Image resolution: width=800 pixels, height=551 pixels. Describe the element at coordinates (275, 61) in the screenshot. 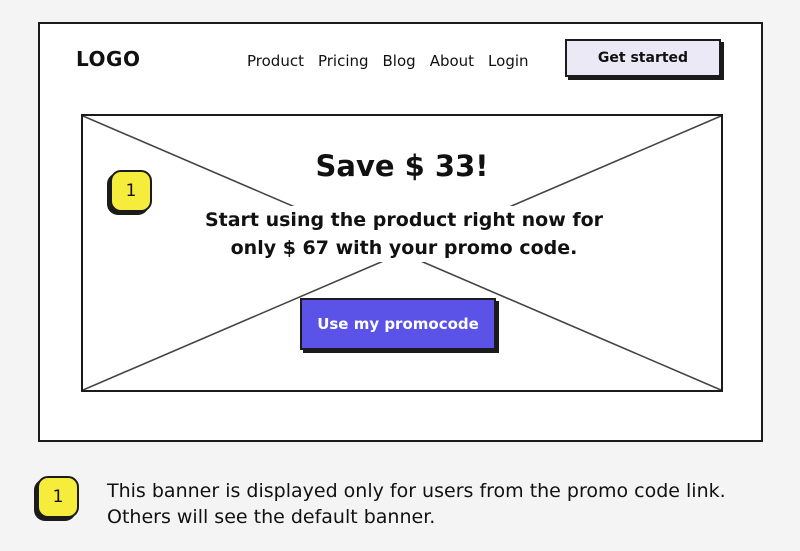

I see `nav-link-product: Product` at that location.